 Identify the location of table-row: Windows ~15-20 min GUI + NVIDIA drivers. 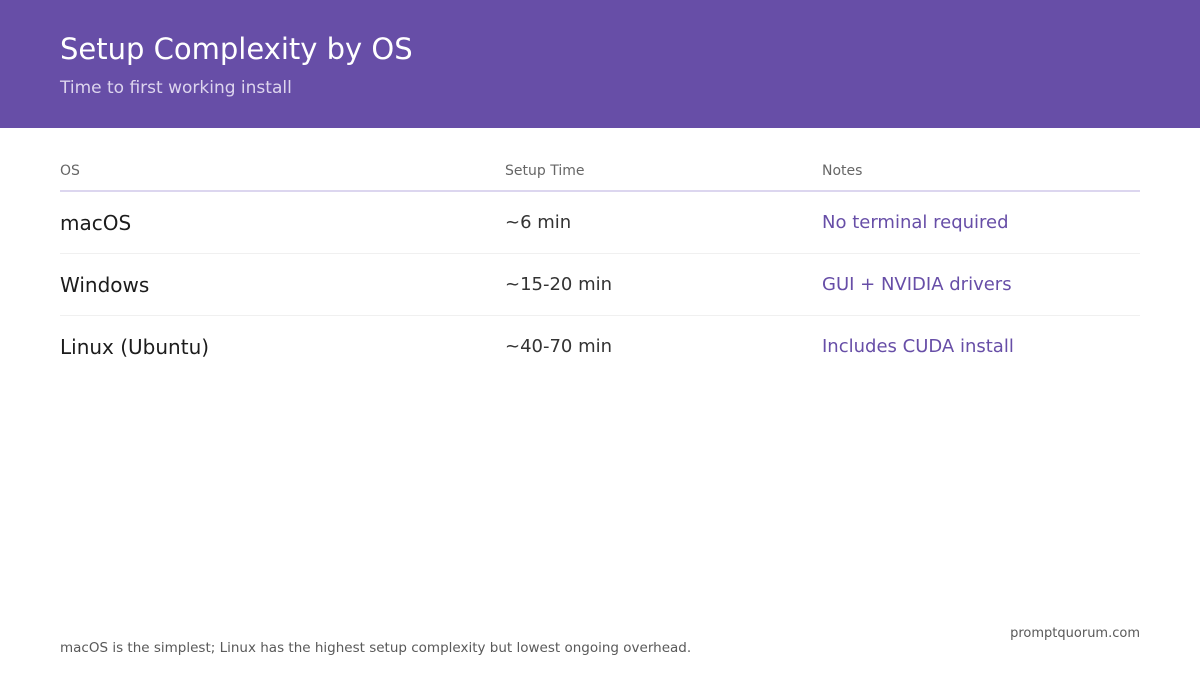
(600, 285).